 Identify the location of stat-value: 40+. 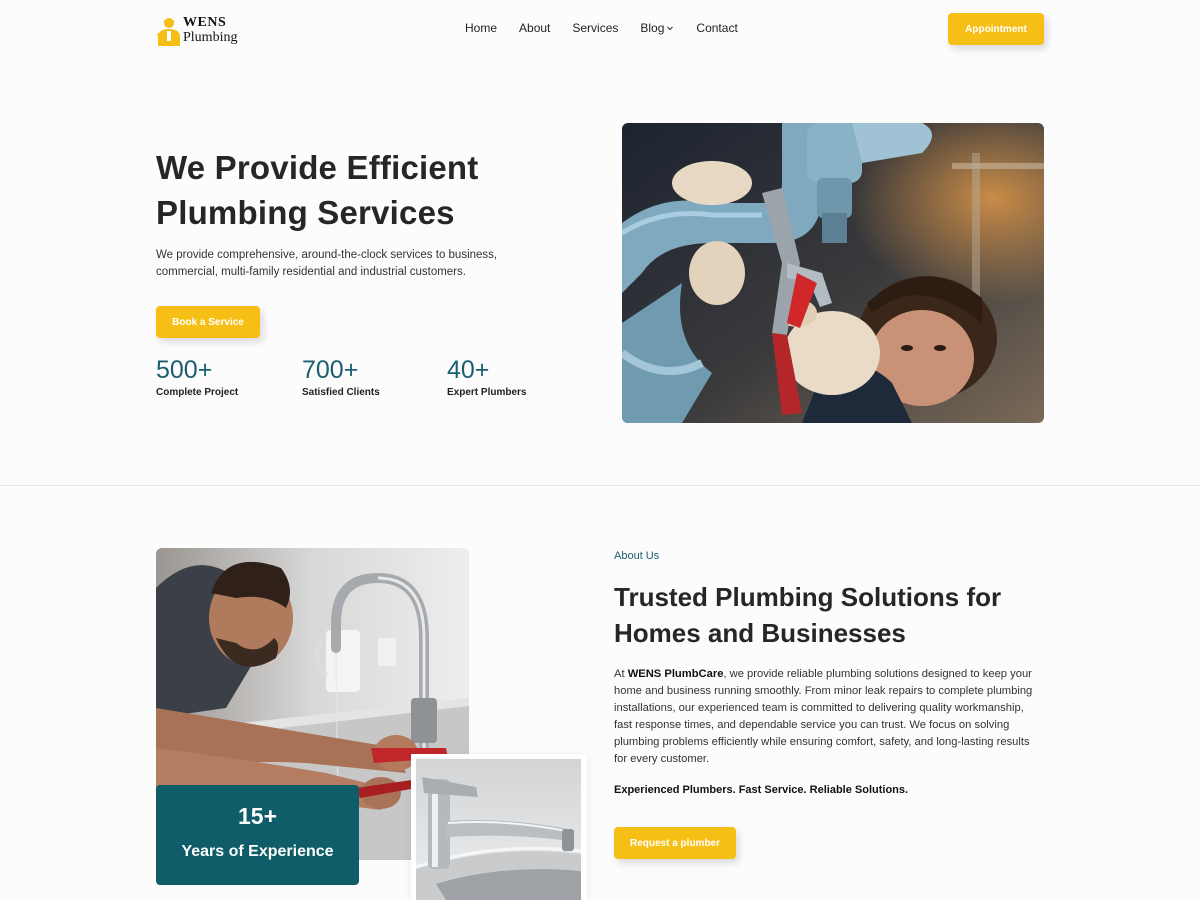
(468, 370).